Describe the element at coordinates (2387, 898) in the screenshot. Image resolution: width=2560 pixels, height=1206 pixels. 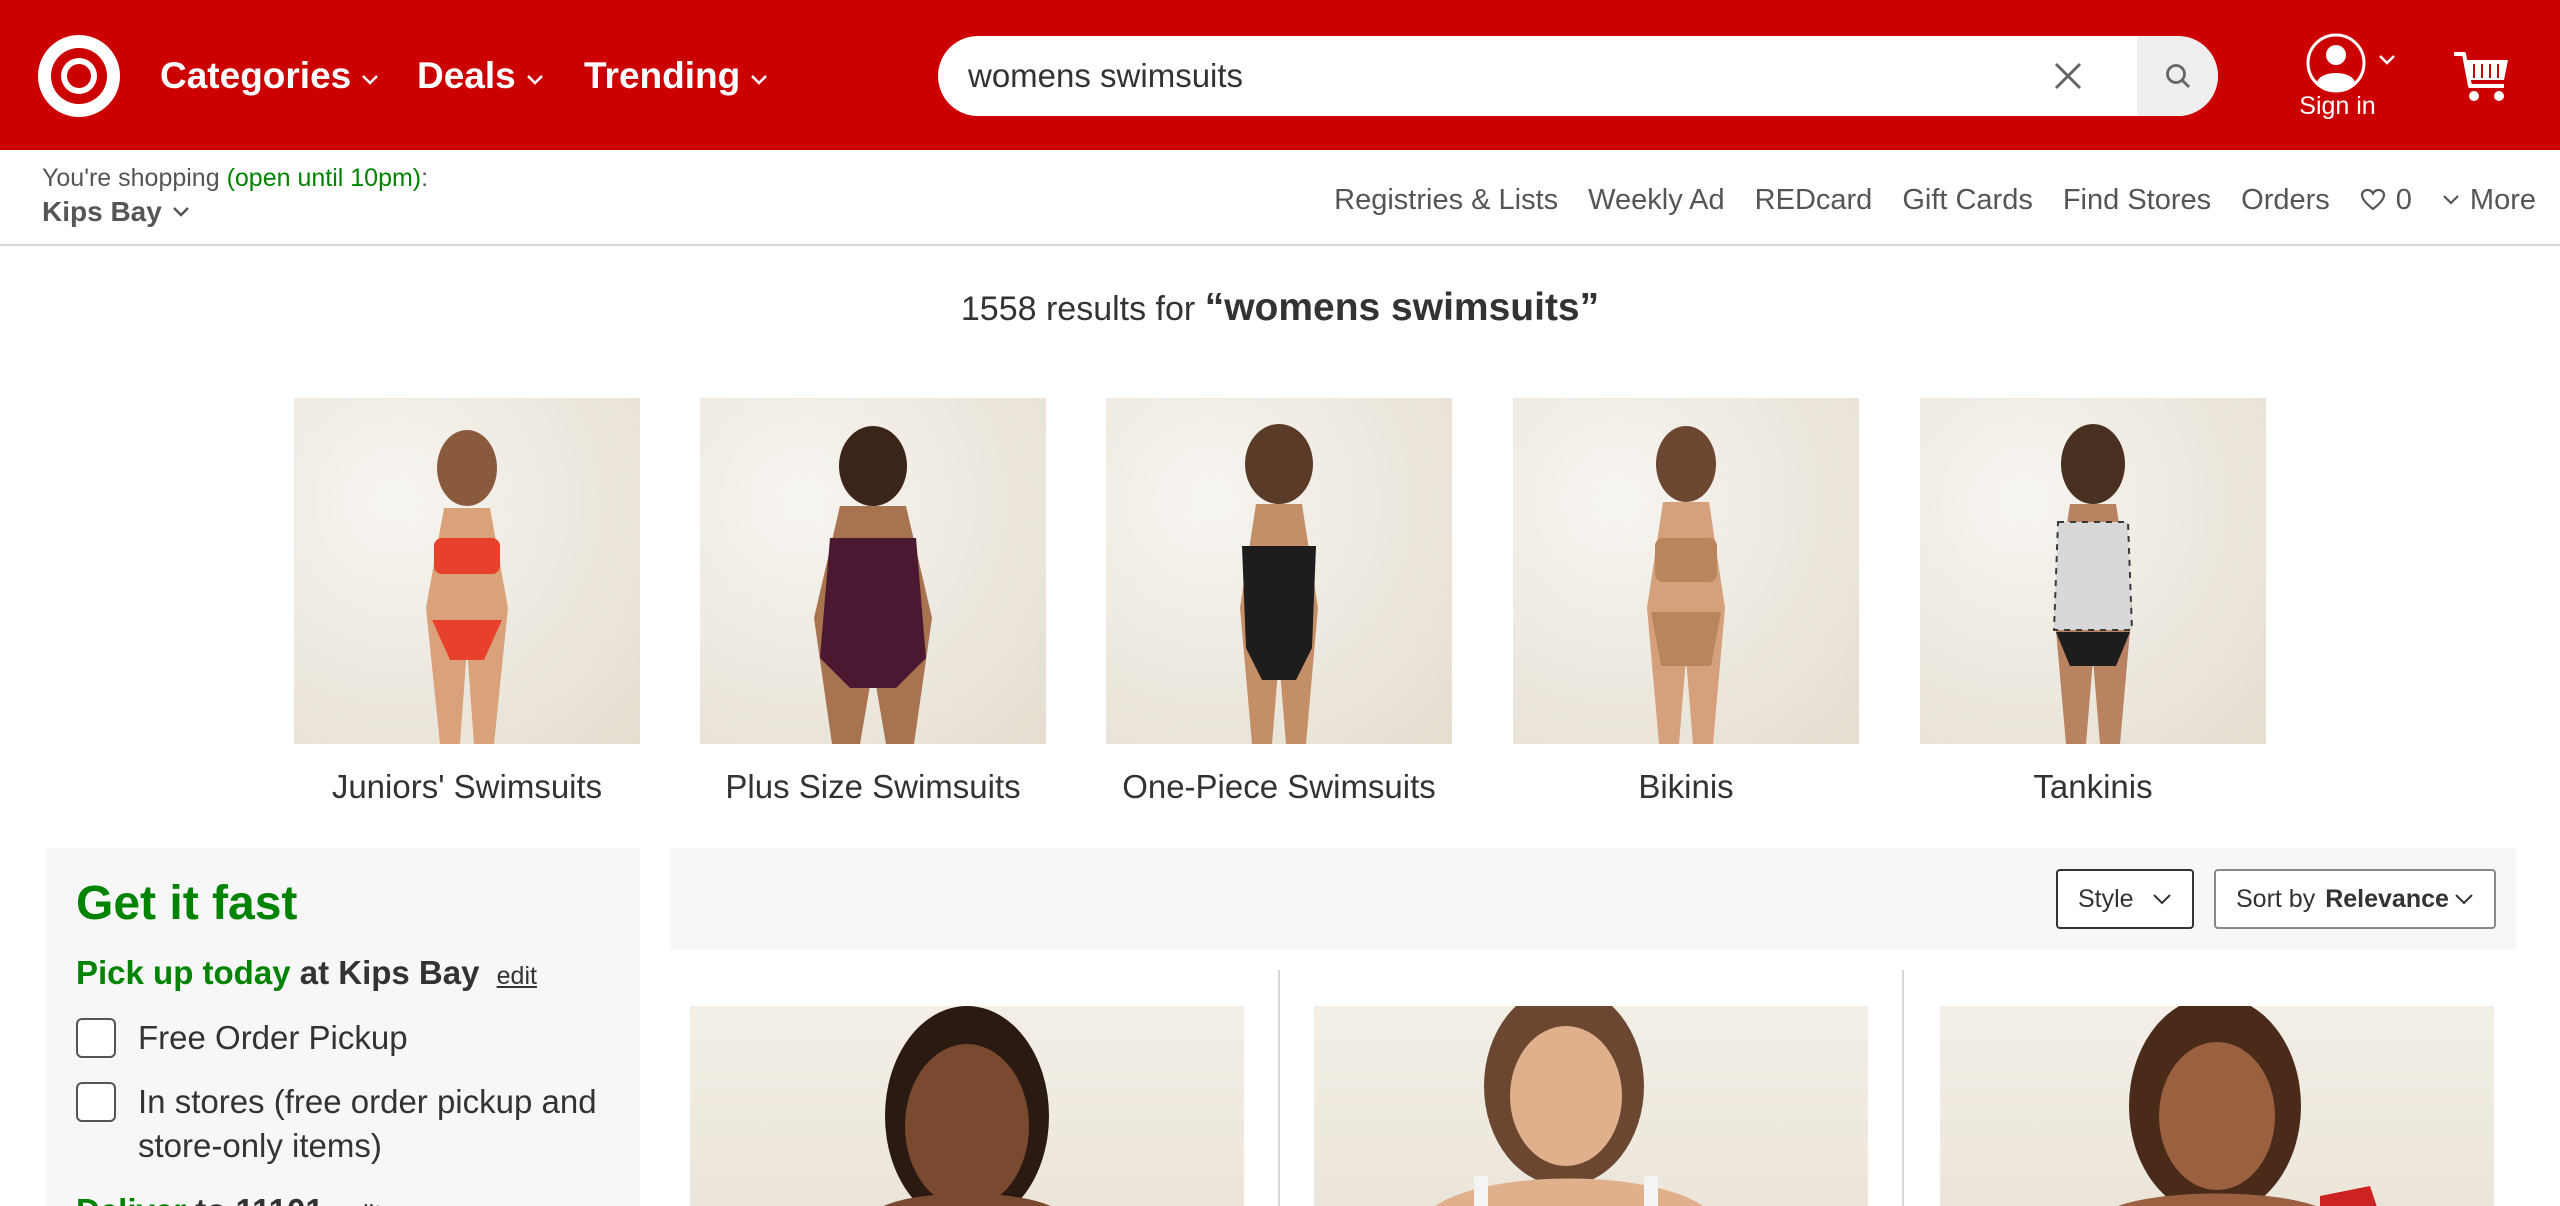
I see `sort-value: Relevance` at that location.